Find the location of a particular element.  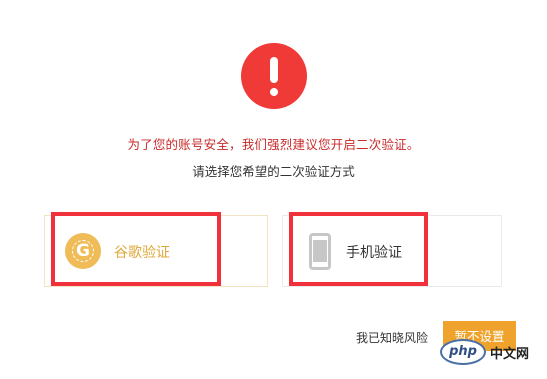

acknowledge-risk-link: 我已知晓风险 is located at coordinates (392, 337).